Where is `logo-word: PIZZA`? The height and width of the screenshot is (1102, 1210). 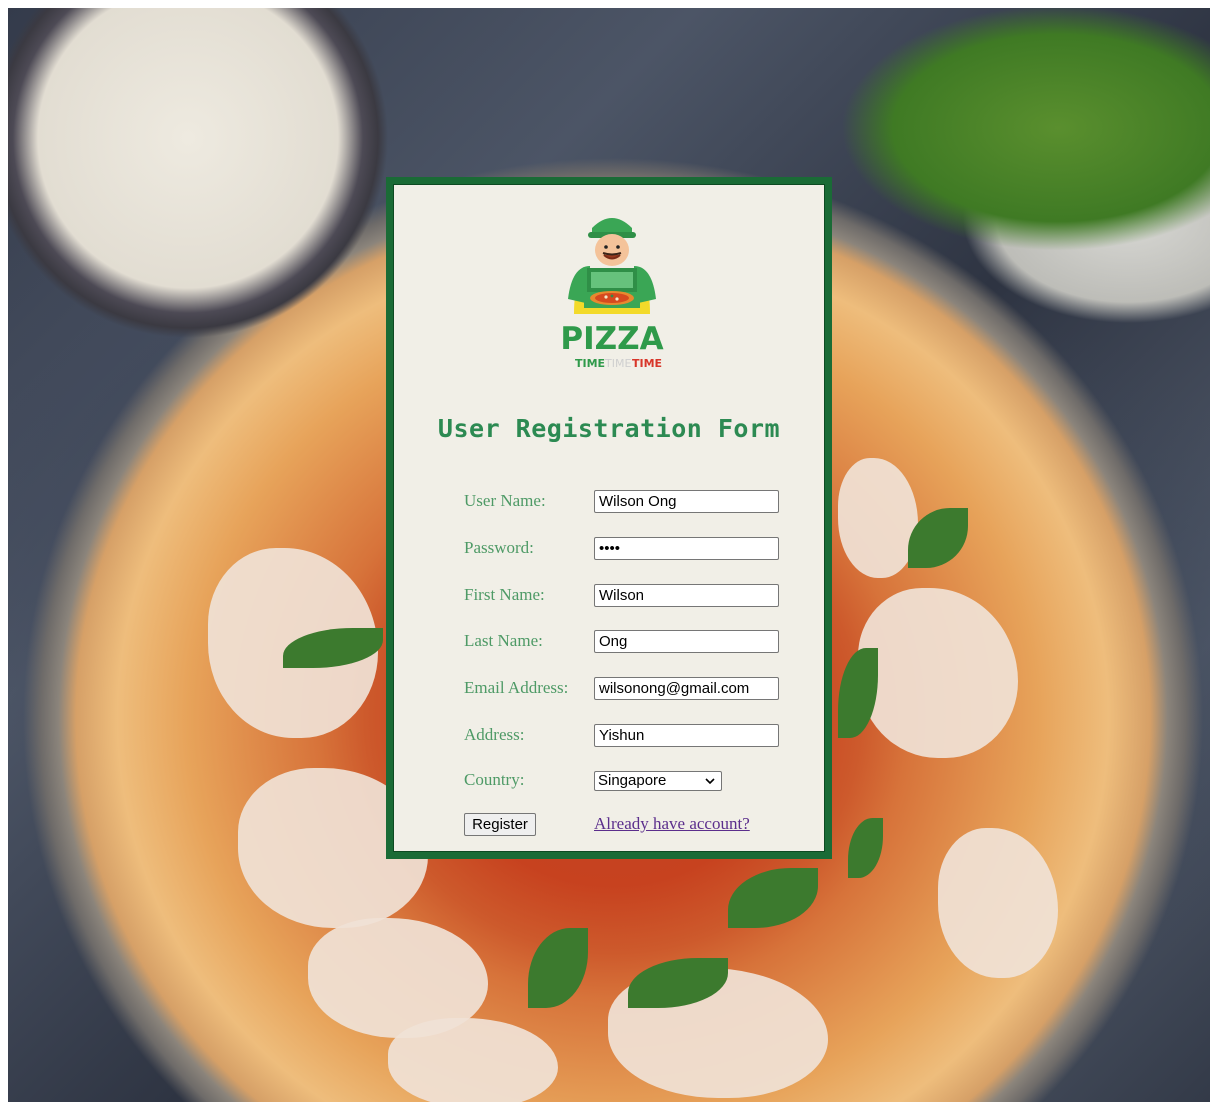 logo-word: PIZZA is located at coordinates (611, 339).